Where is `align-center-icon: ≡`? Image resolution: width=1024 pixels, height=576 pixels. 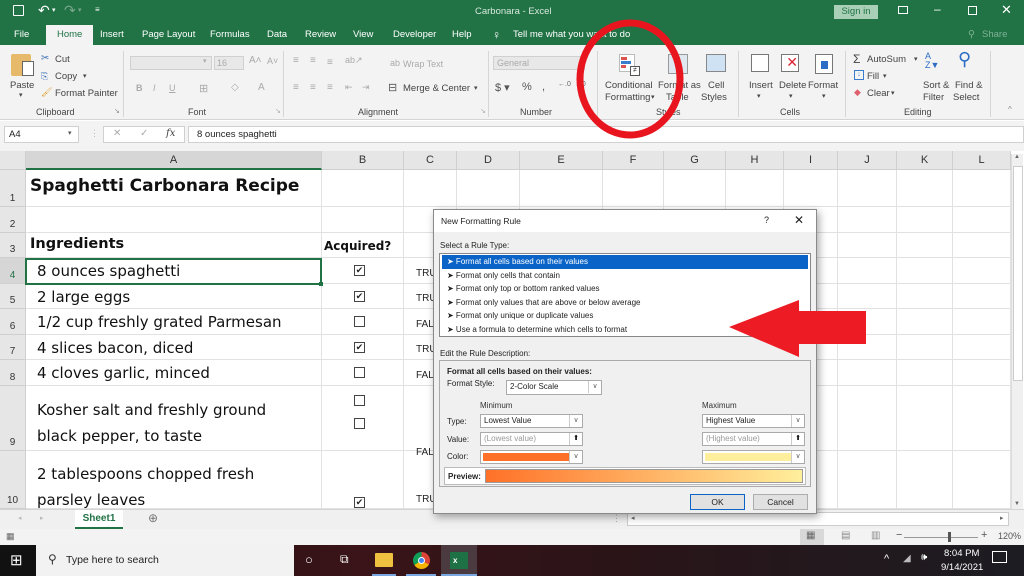 align-center-icon: ≡ is located at coordinates (313, 87).